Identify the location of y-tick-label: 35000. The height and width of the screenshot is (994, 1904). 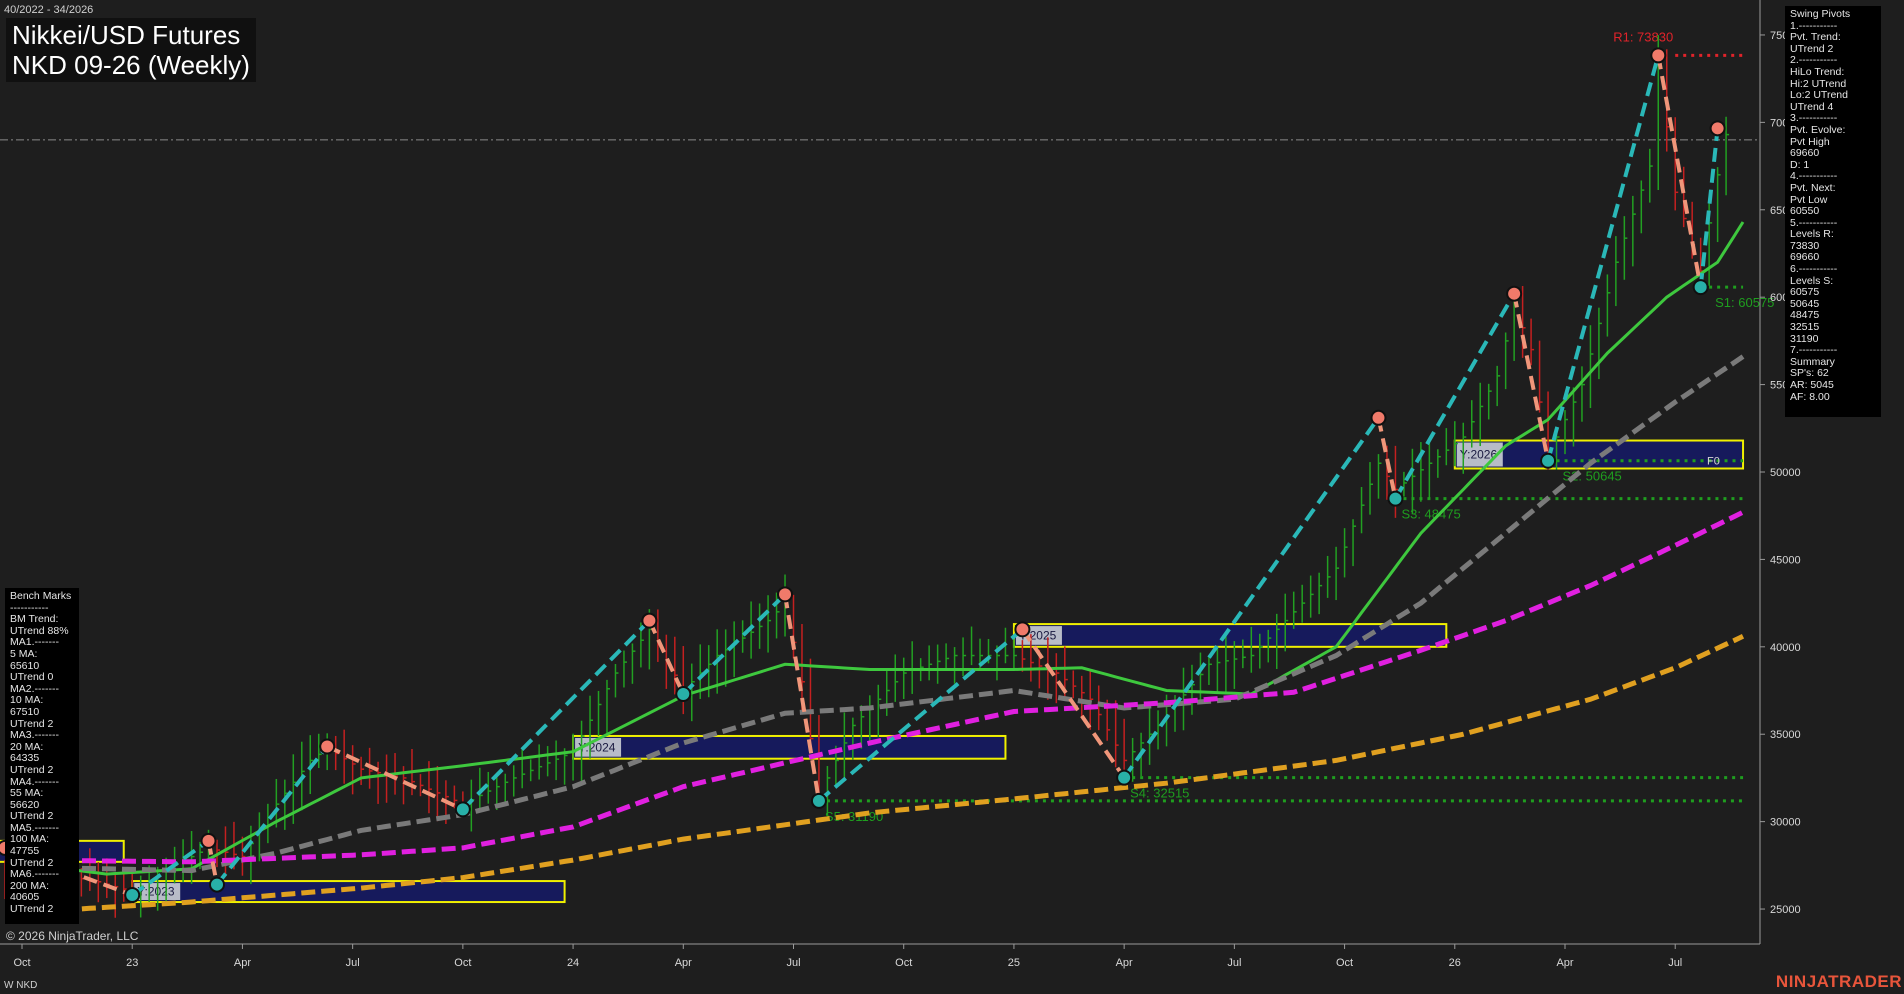
(1785, 735).